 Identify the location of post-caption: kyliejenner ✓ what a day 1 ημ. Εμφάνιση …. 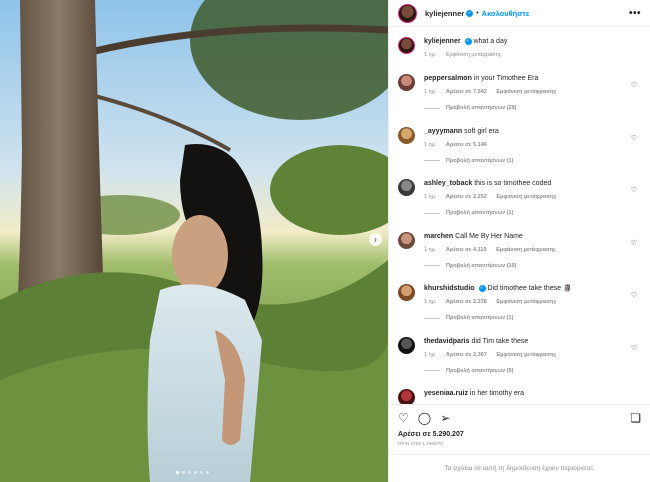
(519, 47).